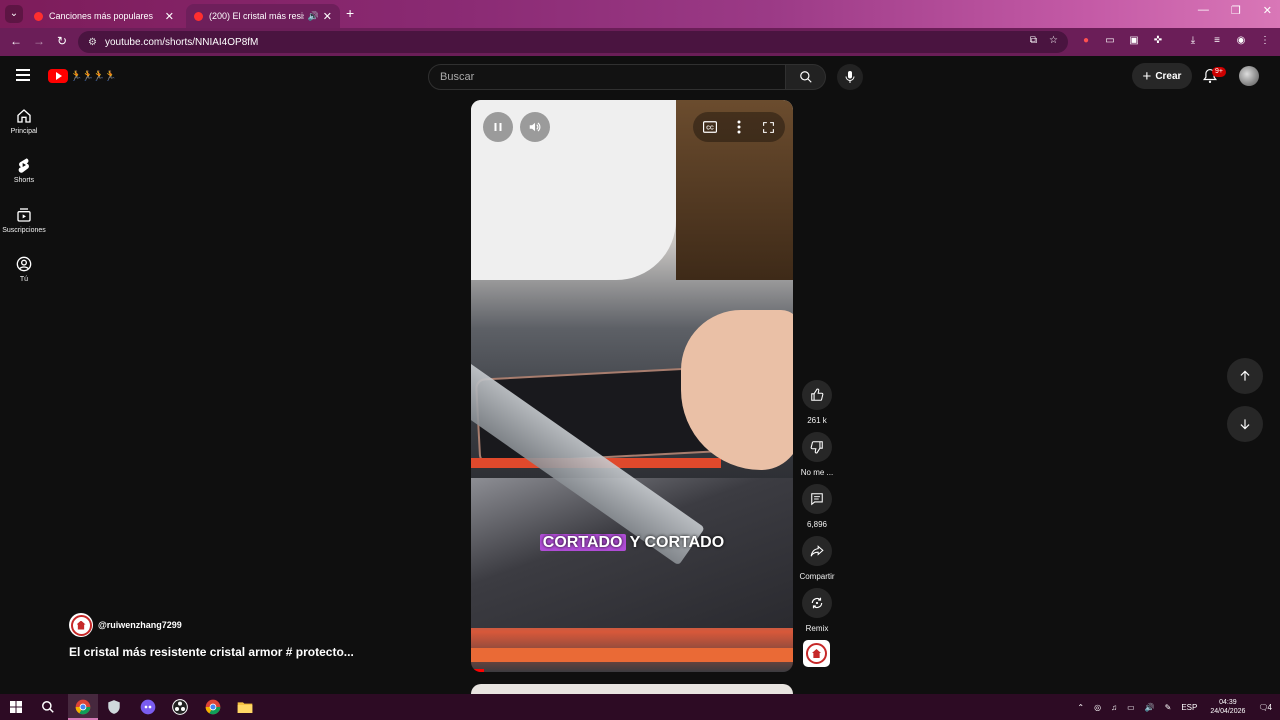 The height and width of the screenshot is (720, 1280). Describe the element at coordinates (1203, 10) in the screenshot. I see `minimize-icon: —` at that location.